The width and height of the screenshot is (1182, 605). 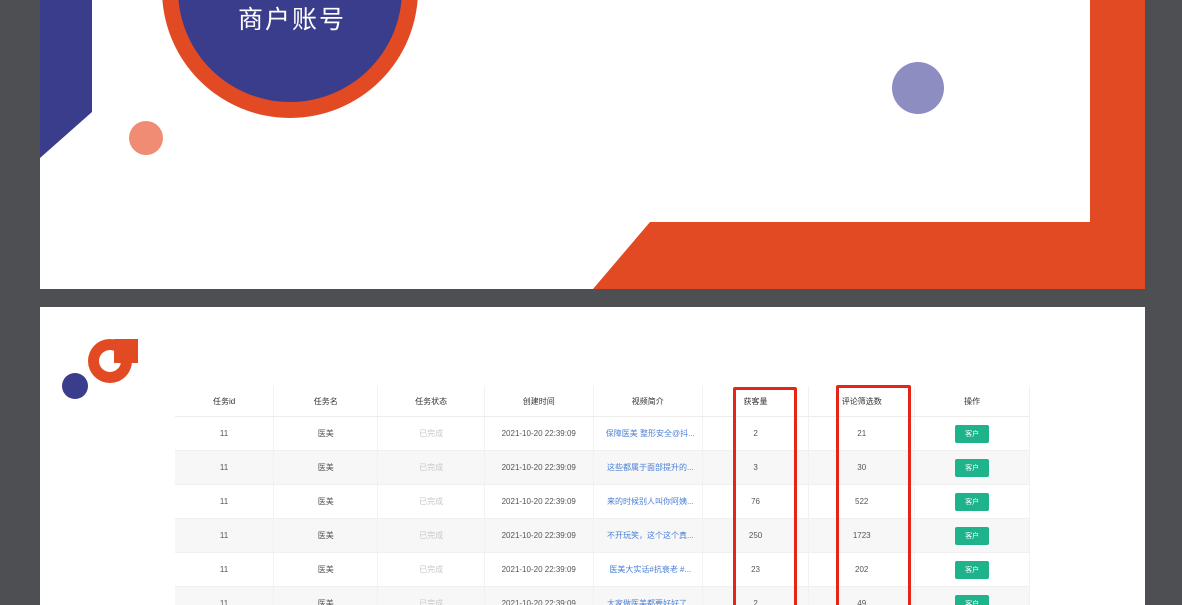 I want to click on brand-logo-icon, so click(x=100, y=369).